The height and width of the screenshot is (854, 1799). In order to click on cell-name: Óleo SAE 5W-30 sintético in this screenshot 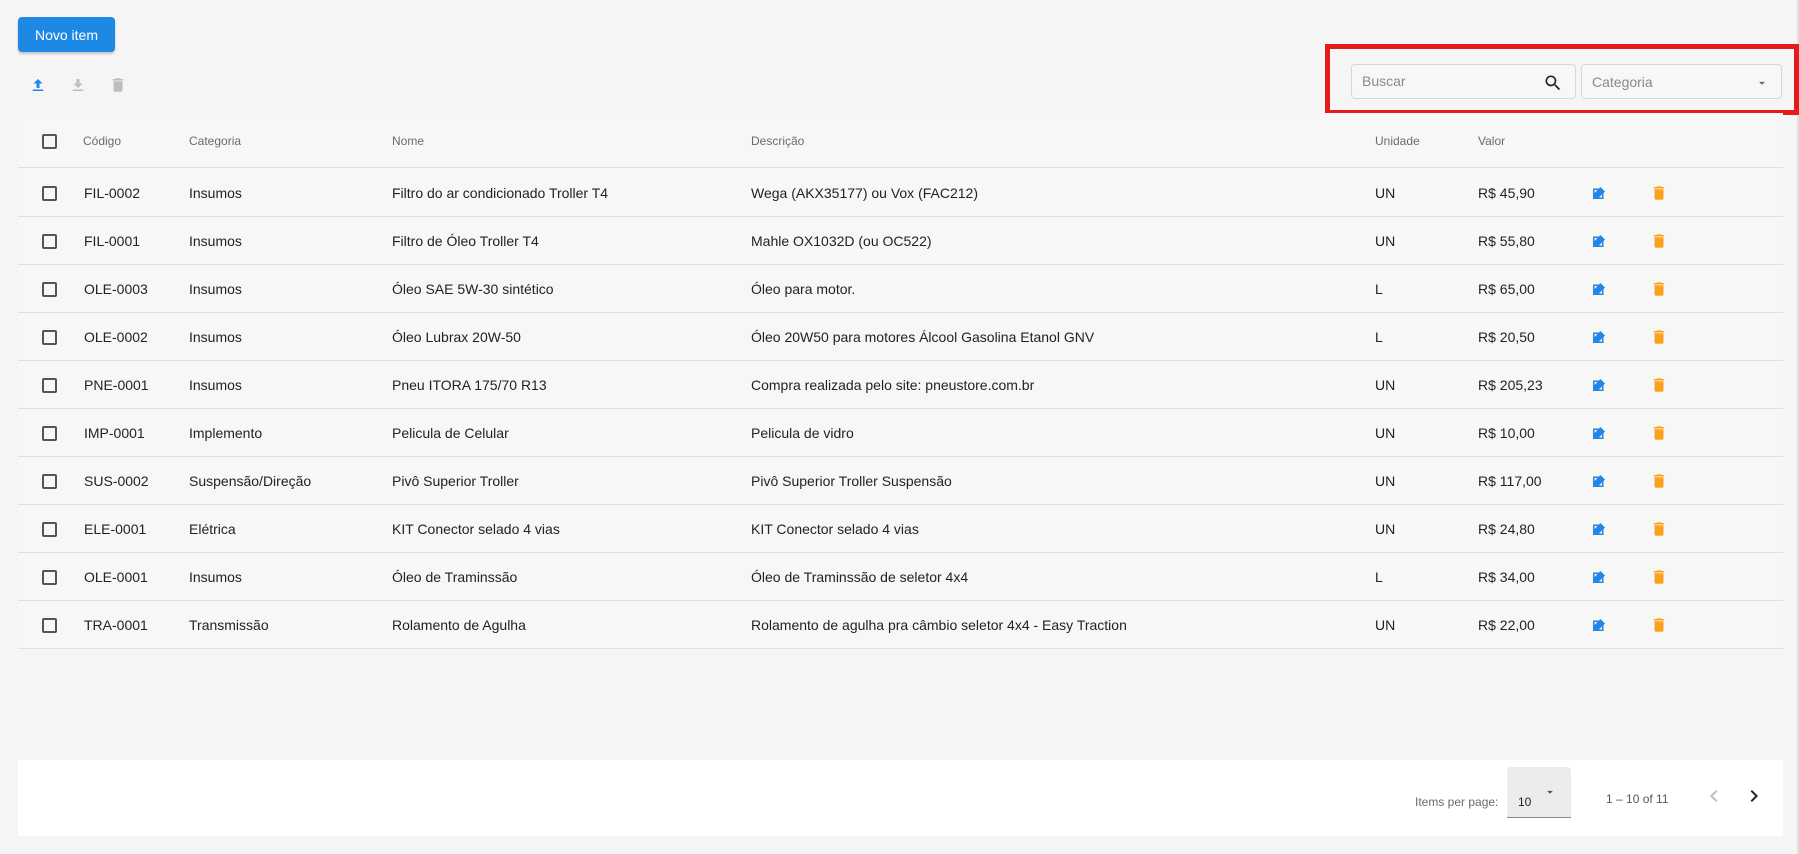, I will do `click(473, 289)`.